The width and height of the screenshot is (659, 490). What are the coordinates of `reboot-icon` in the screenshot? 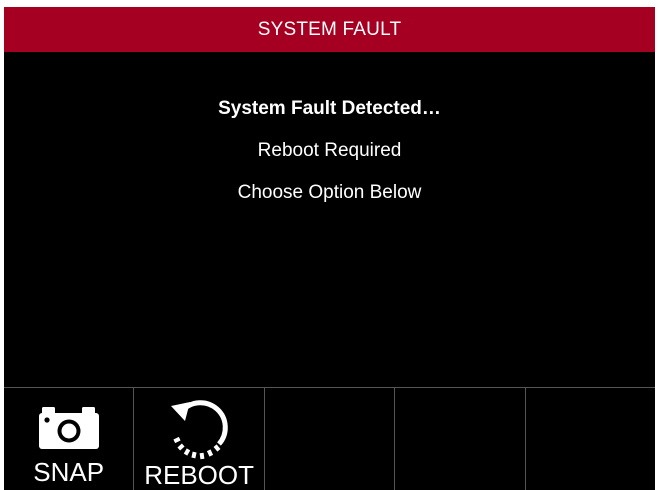 It's located at (199, 430).